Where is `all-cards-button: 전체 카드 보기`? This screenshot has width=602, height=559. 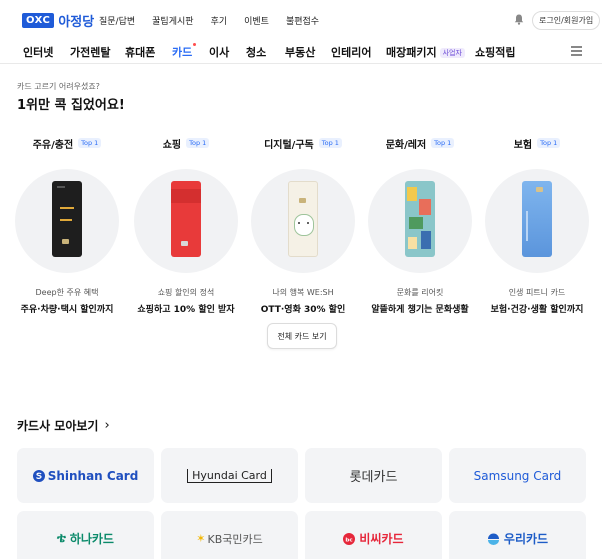 all-cards-button: 전체 카드 보기 is located at coordinates (302, 336).